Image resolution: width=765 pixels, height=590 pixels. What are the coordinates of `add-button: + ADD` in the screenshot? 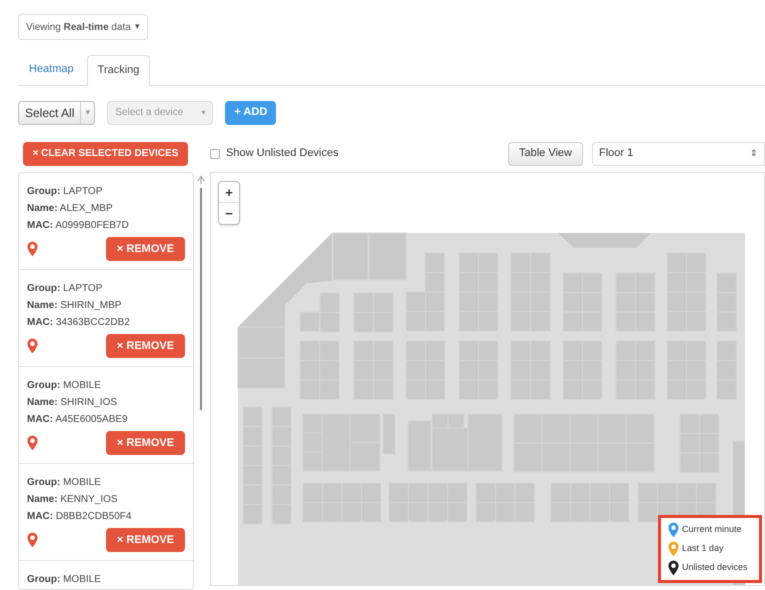 It's located at (250, 112).